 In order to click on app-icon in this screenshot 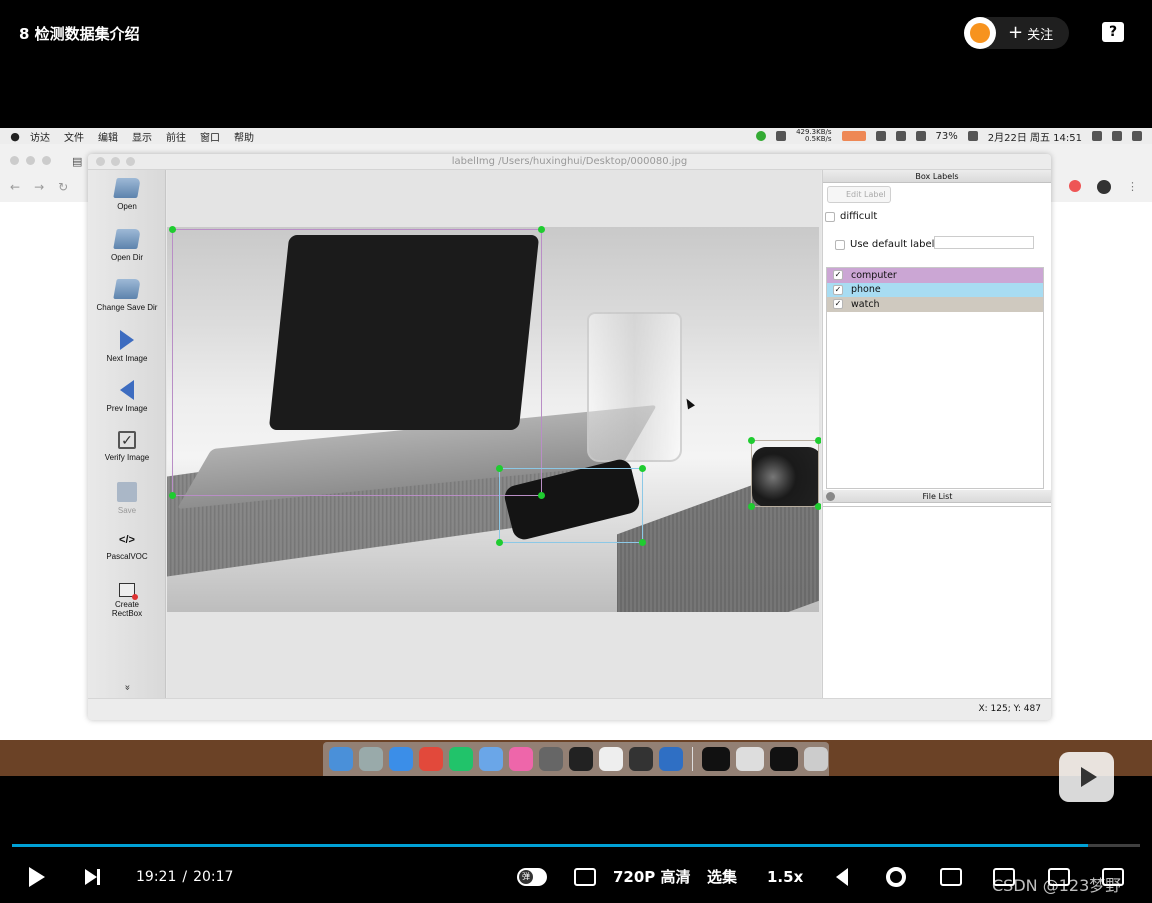, I will do `click(521, 759)`.